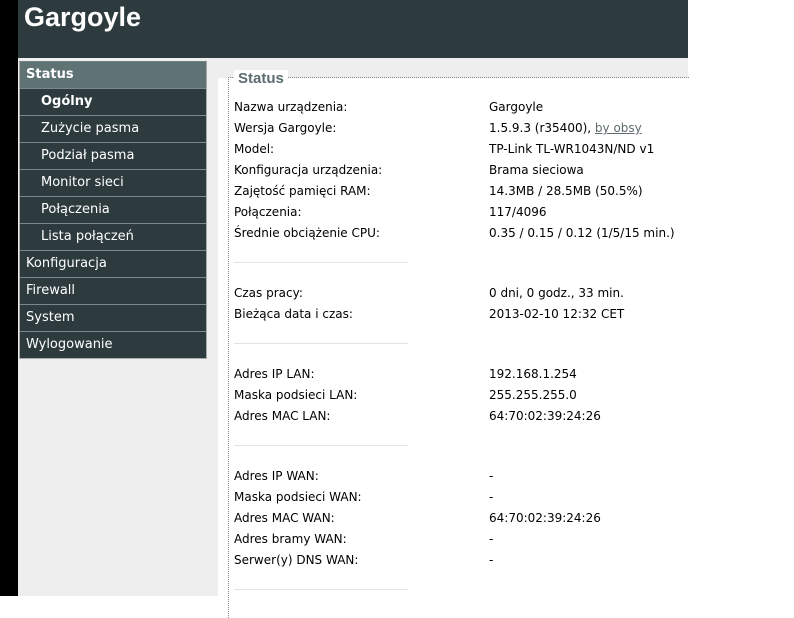 The width and height of the screenshot is (794, 618). I want to click on wan-ip-value: -, so click(491, 476).